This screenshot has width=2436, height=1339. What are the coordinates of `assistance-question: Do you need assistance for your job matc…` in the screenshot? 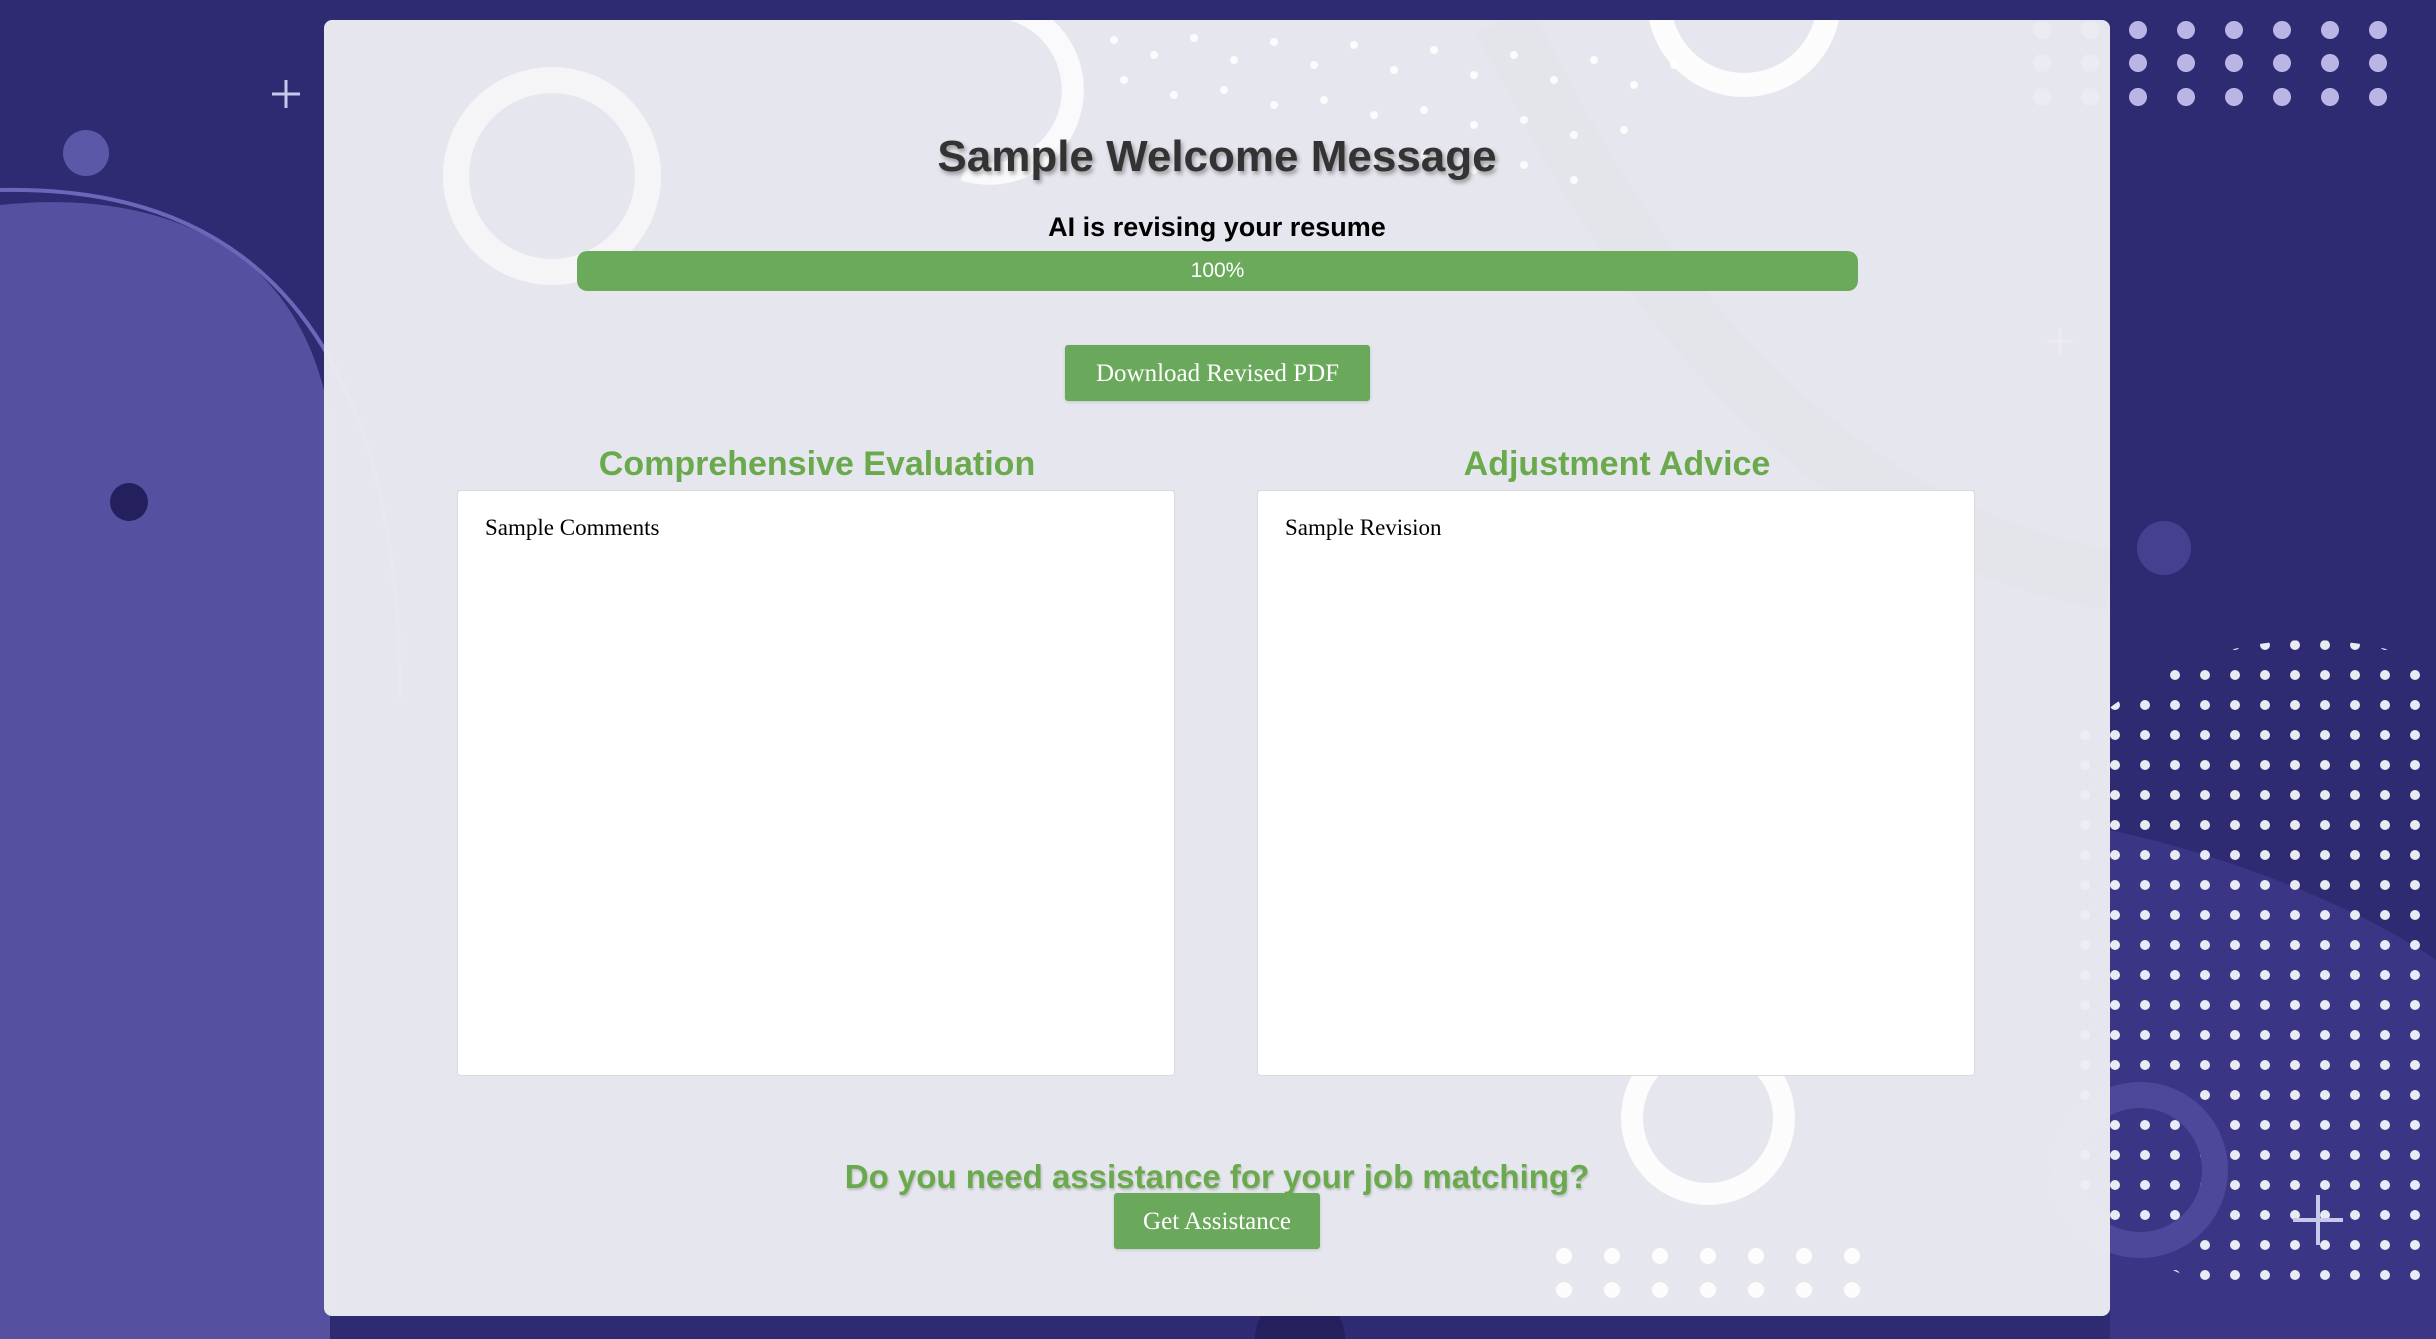 It's located at (1217, 1176).